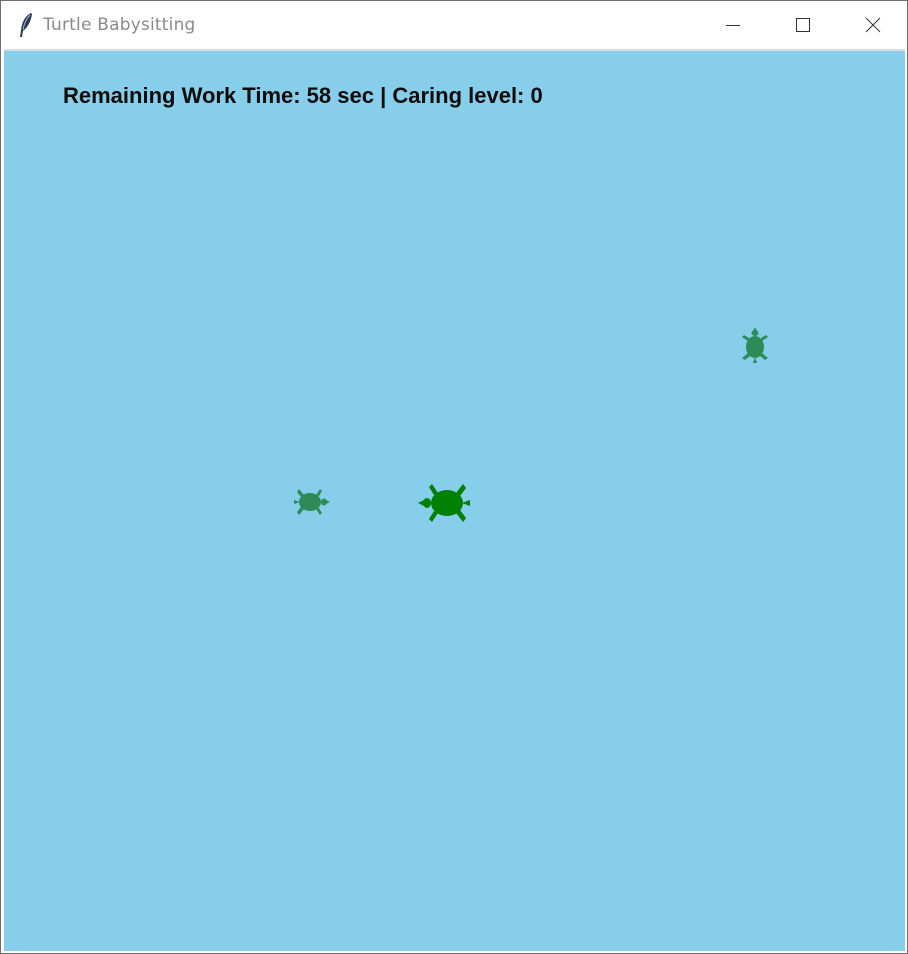 This screenshot has width=908, height=954. I want to click on minimize-icon, so click(733, 25).